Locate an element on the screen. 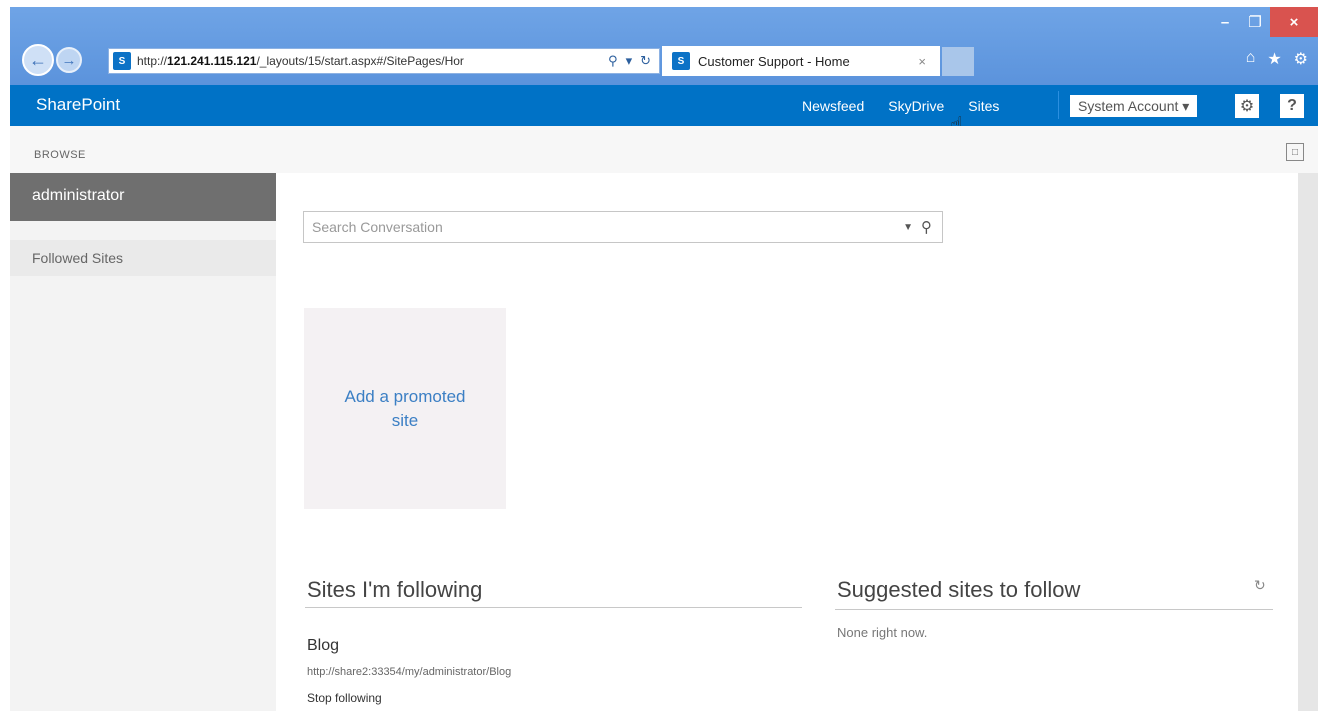 The image size is (1324, 711). gear-icon: ⚙ is located at coordinates (1301, 59).